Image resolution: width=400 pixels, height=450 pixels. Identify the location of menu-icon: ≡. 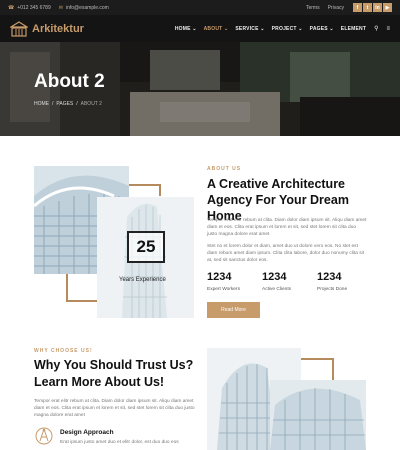
(388, 29).